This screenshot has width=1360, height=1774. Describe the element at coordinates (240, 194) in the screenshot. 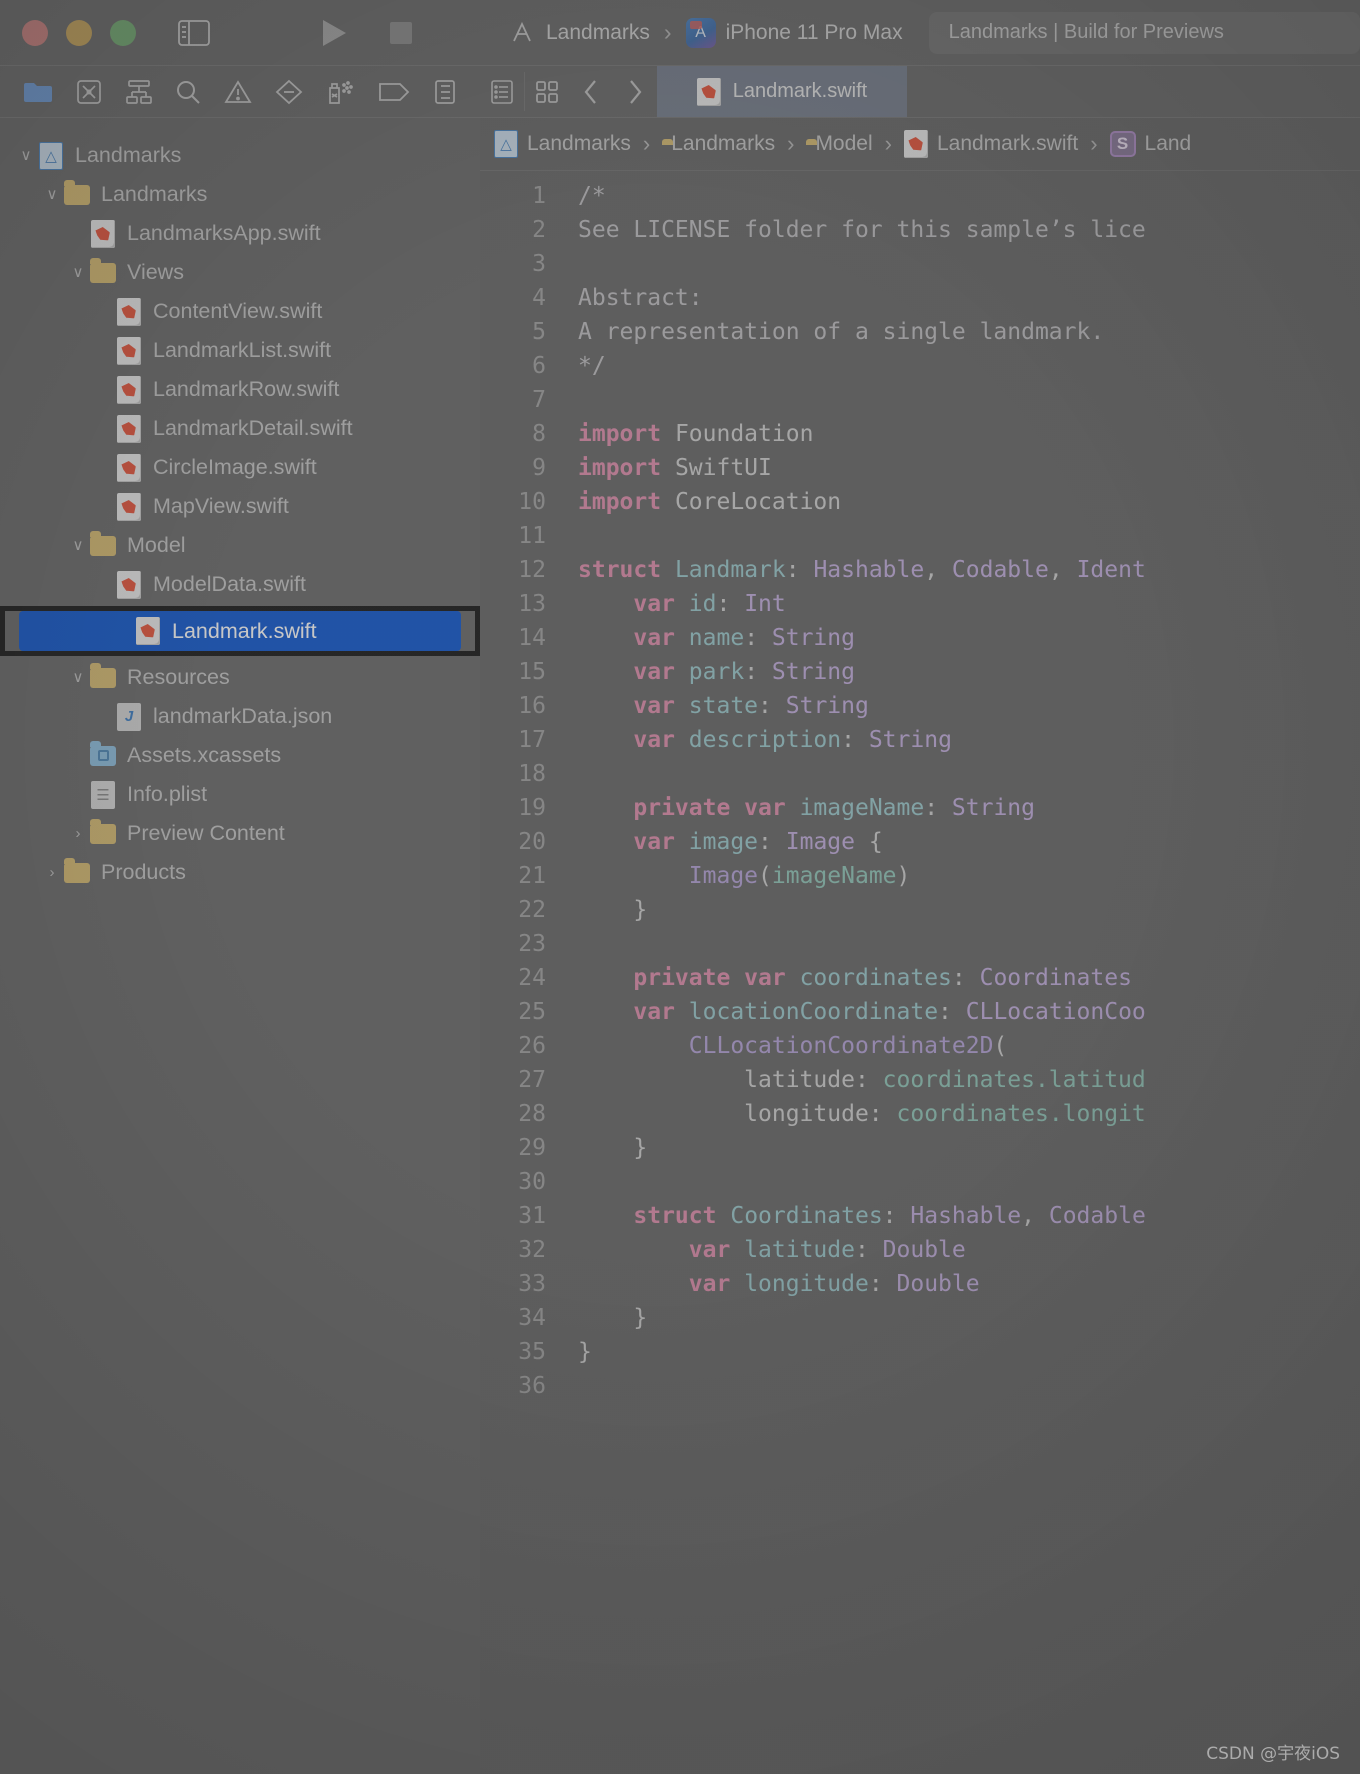

I see `navigator-row: ∨ Landmarks` at that location.